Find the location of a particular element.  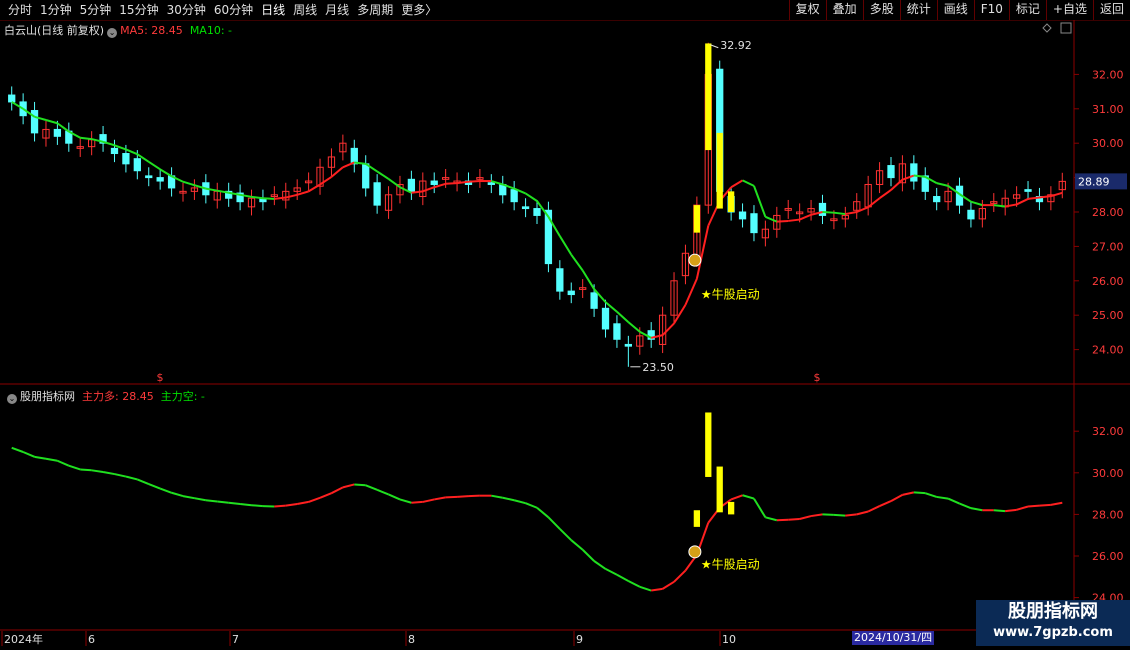

current-price-label: 28.89 is located at coordinates (1094, 181).